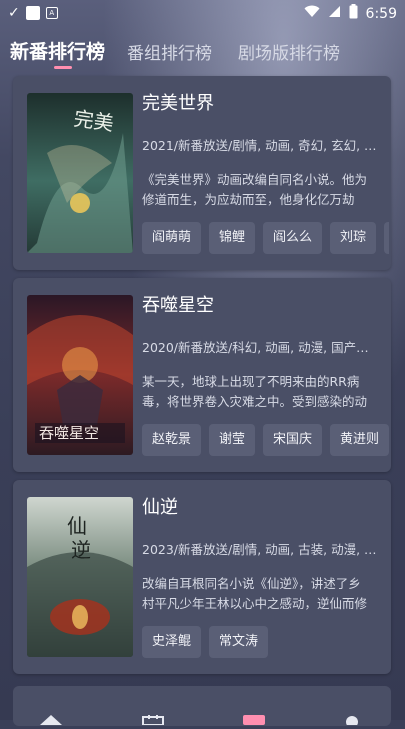 The width and height of the screenshot is (405, 729). What do you see at coordinates (255, 593) in the screenshot?
I see `item-description: 改编自耳根同名小说《仙逆》，讲述了乡村平凡少年王林以心中之感动，逆仙而修` at bounding box center [255, 593].